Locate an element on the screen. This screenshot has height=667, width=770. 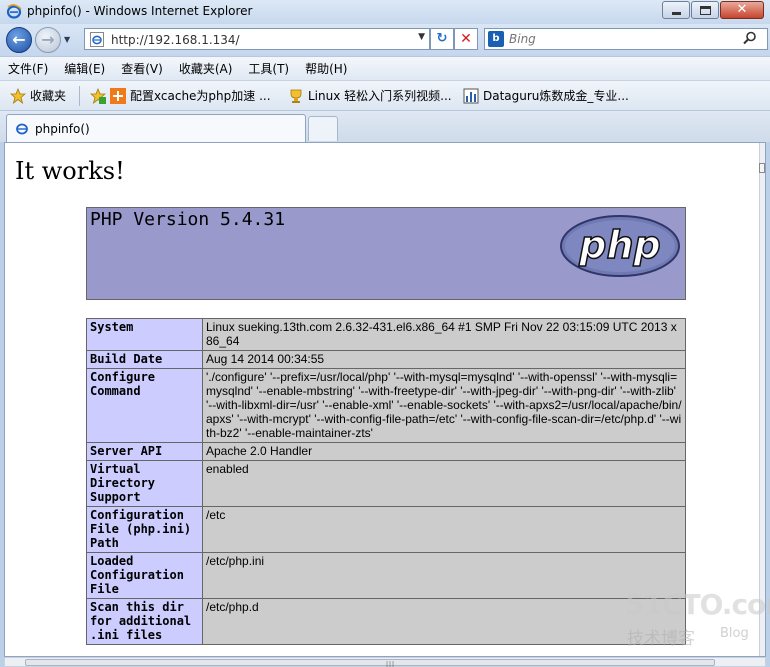
row-value: /etc is located at coordinates (444, 529).